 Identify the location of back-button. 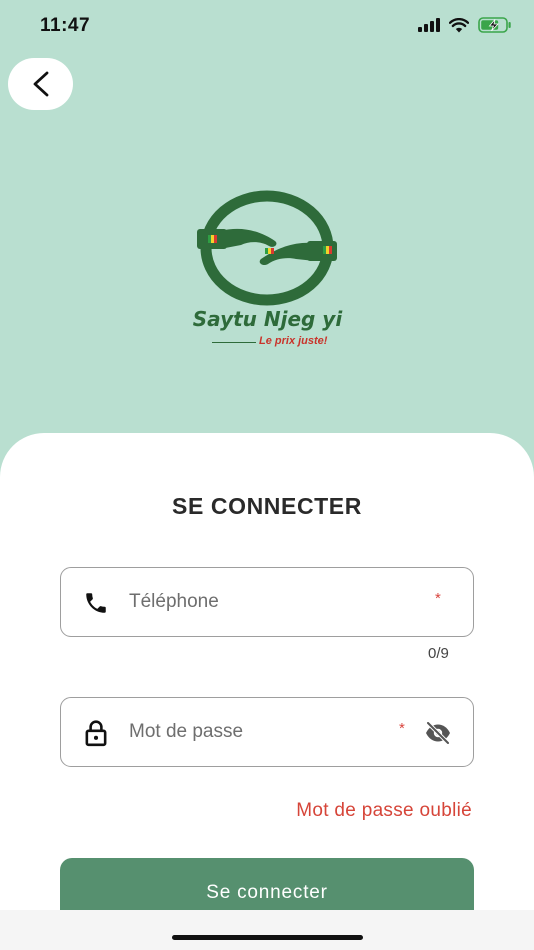
(40, 84).